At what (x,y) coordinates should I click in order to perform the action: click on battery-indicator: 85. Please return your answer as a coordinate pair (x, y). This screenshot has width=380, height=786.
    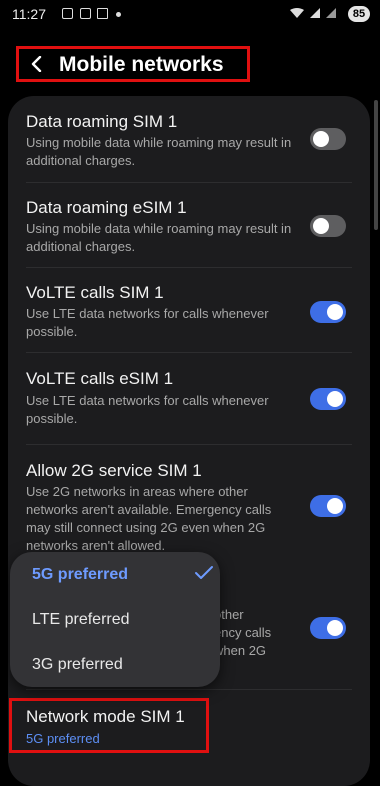
    Looking at the image, I should click on (359, 14).